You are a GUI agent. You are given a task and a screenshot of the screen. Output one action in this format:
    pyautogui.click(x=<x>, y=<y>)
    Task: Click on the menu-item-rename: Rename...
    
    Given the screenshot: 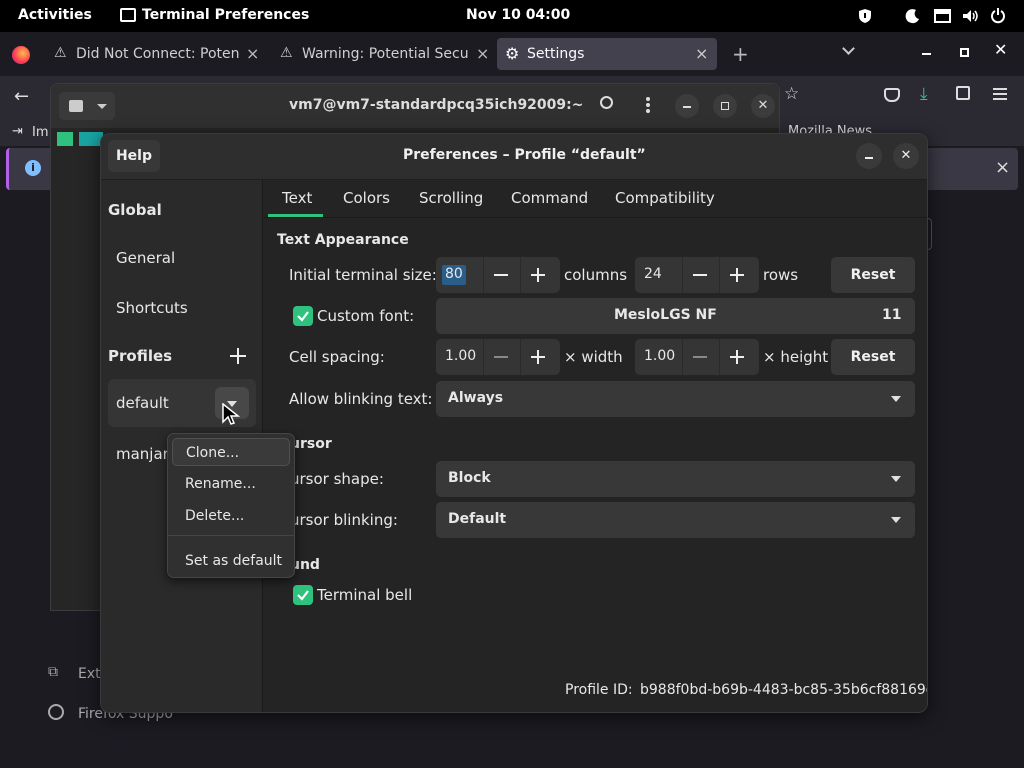 What is the action you would take?
    pyautogui.click(x=231, y=484)
    